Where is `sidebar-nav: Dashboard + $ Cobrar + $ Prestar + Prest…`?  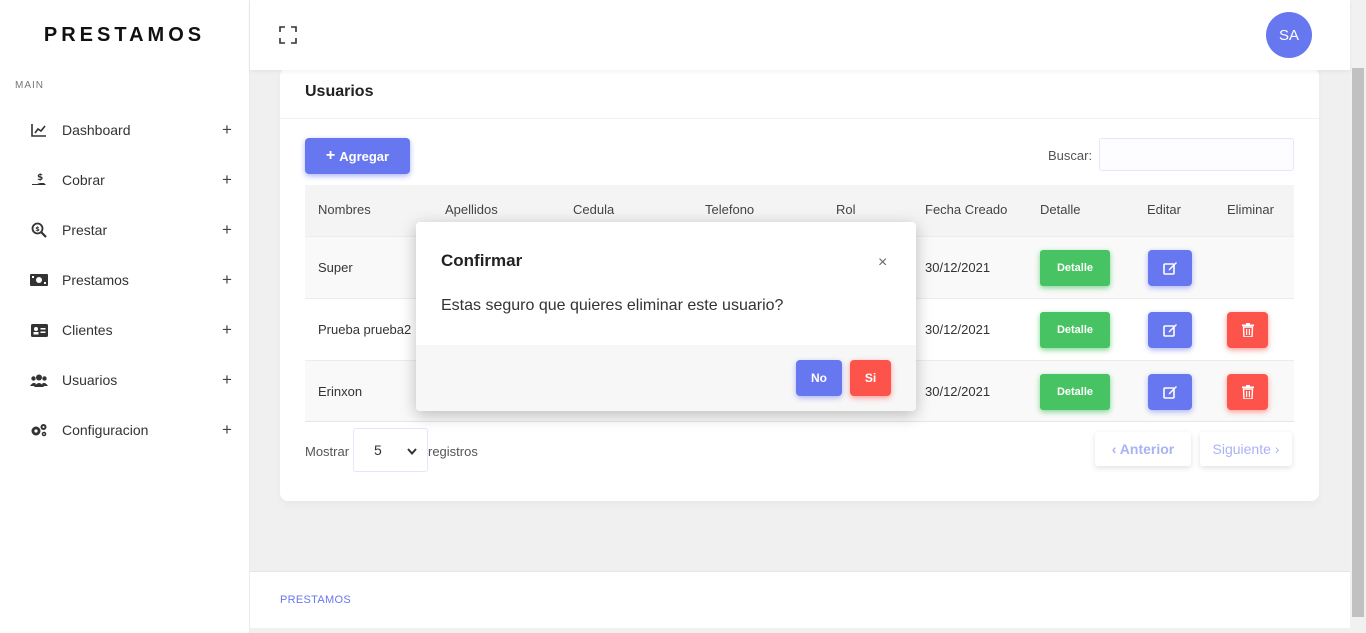 sidebar-nav: Dashboard + $ Cobrar + $ Prestar + Prest… is located at coordinates (124, 273).